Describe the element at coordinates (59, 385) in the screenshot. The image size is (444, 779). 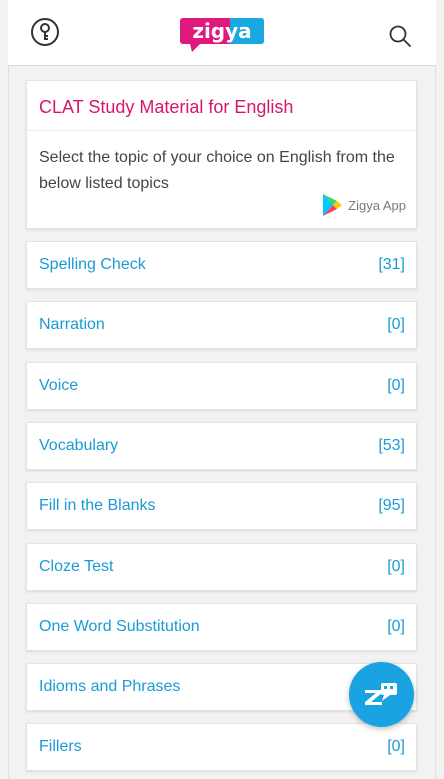
I see `topic-name: Voice` at that location.